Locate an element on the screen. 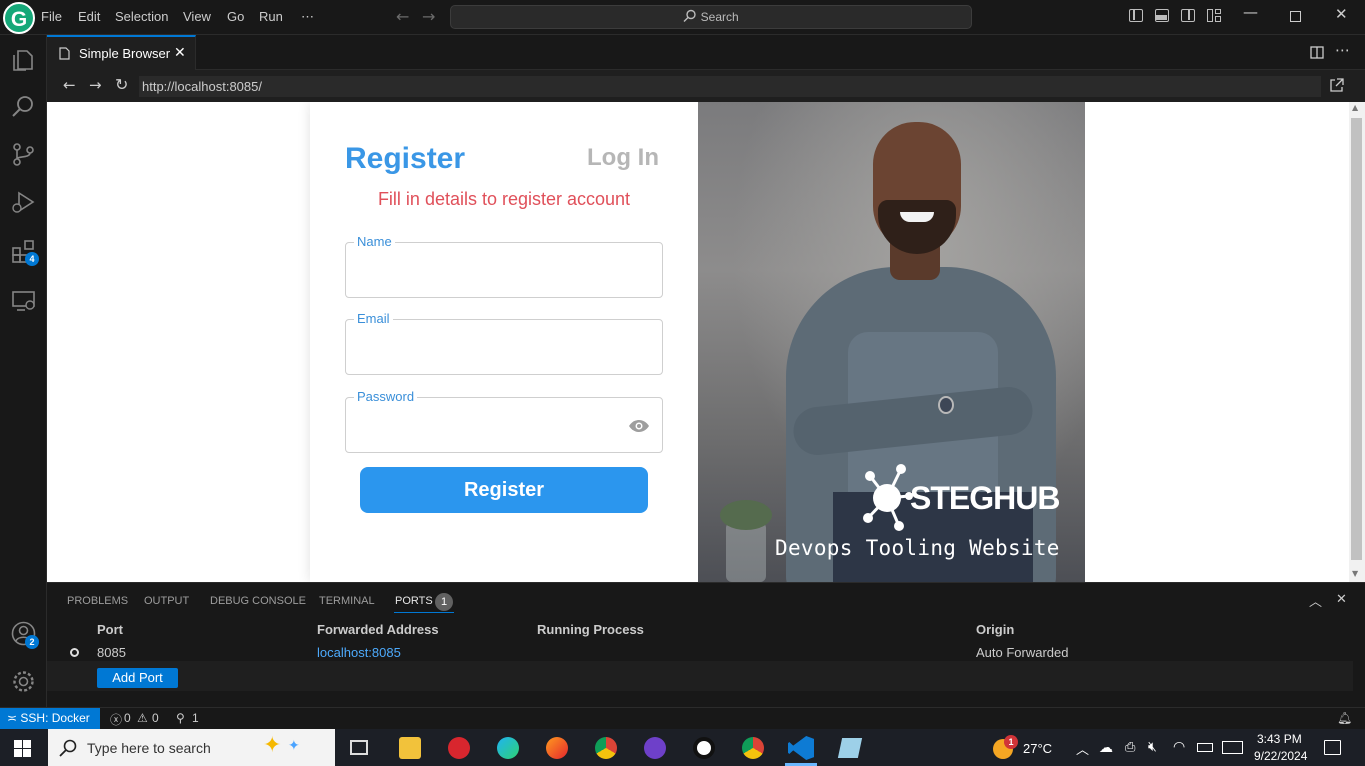 This screenshot has height=766, width=1365. wifi-icon: ◠ is located at coordinates (1179, 746).